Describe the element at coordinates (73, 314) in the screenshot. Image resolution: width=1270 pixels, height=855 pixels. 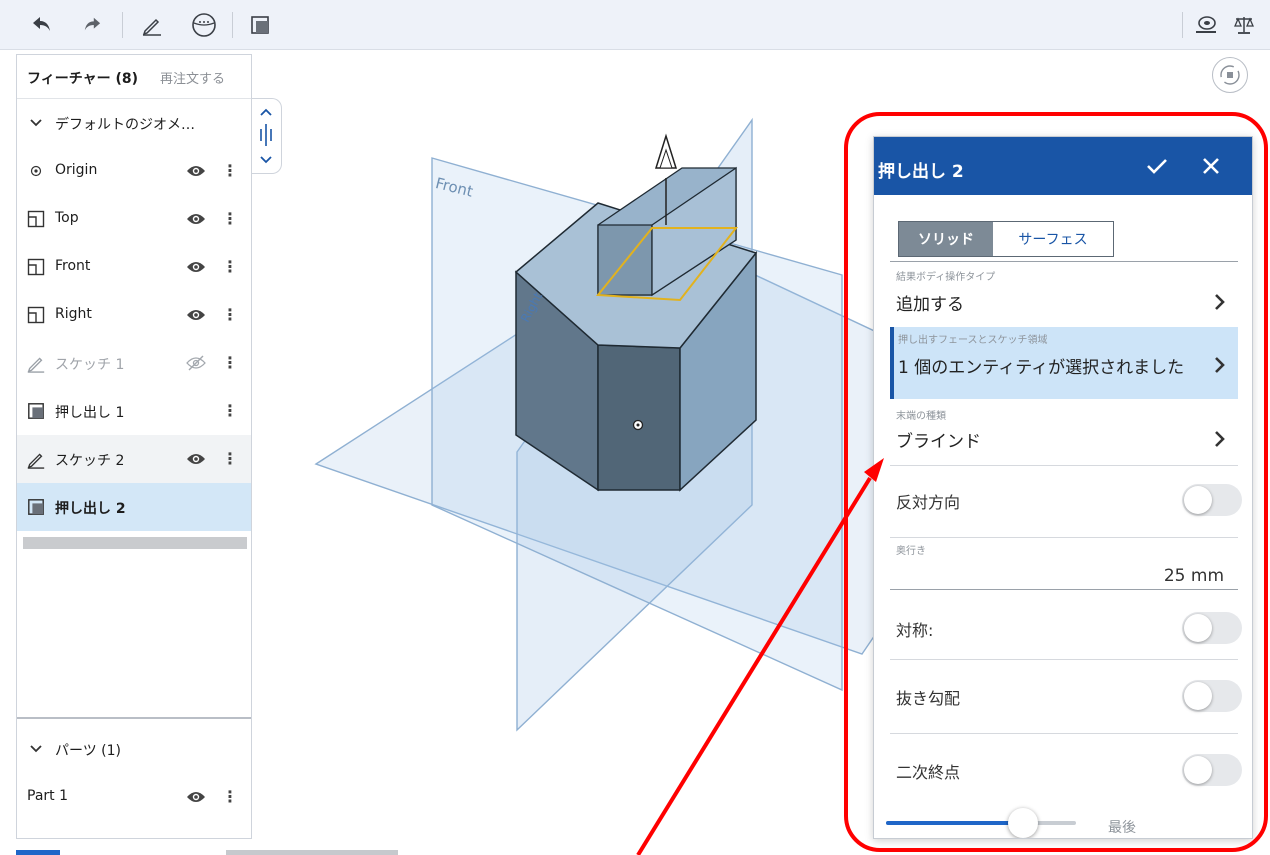
I see `feature-item-label: Right` at that location.